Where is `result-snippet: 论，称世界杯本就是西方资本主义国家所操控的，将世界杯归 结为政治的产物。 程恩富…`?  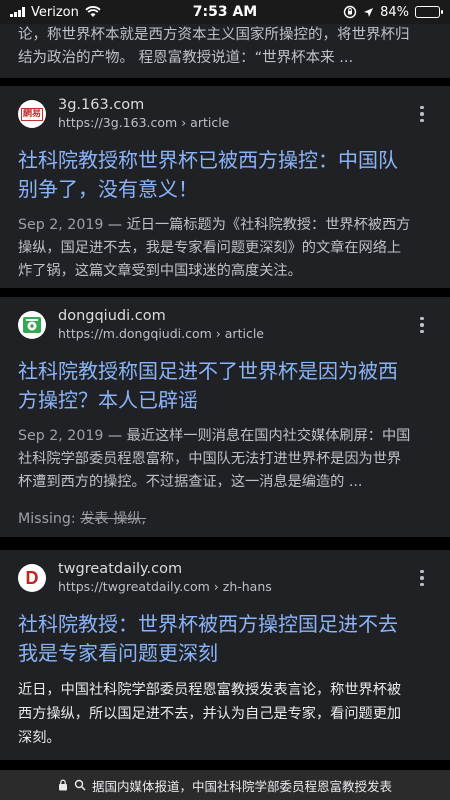 result-snippet: 论，称世界杯本就是西方资本主义国家所操控的，将世界杯归 结为政治的产物。 程恩富… is located at coordinates (214, 46).